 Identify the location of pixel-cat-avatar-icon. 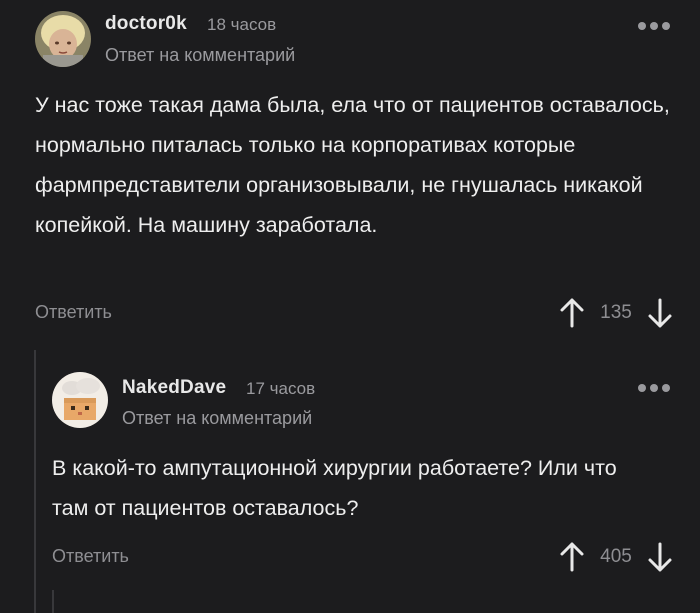
(80, 400).